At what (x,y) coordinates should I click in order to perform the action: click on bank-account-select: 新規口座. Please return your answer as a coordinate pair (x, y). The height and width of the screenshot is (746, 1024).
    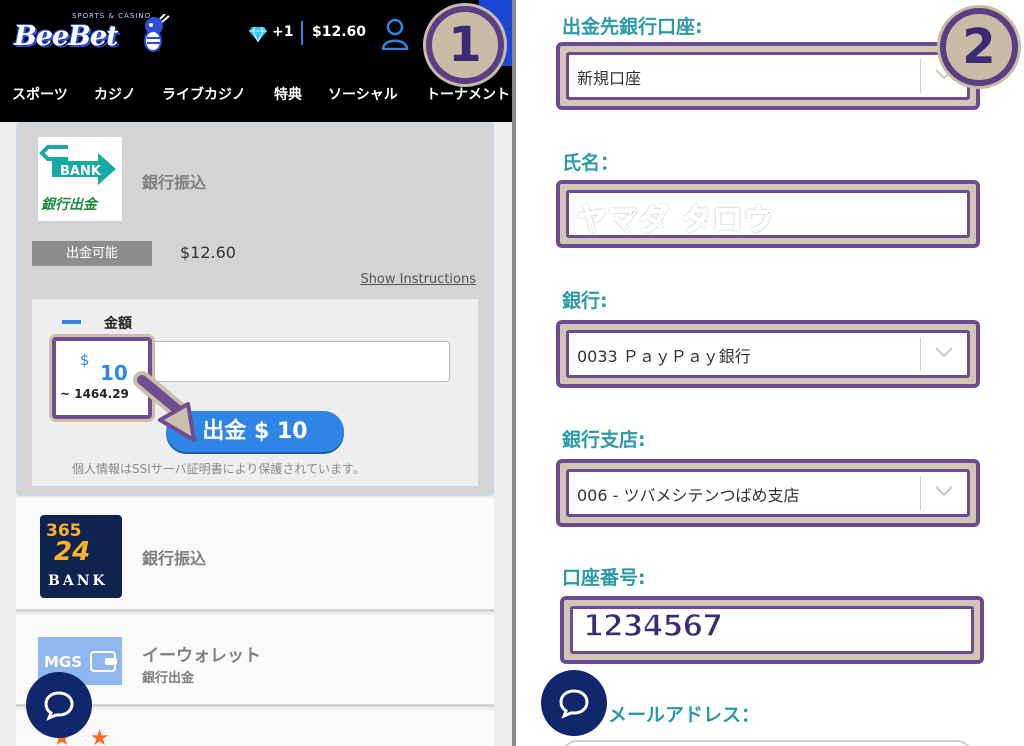
    Looking at the image, I should click on (768, 76).